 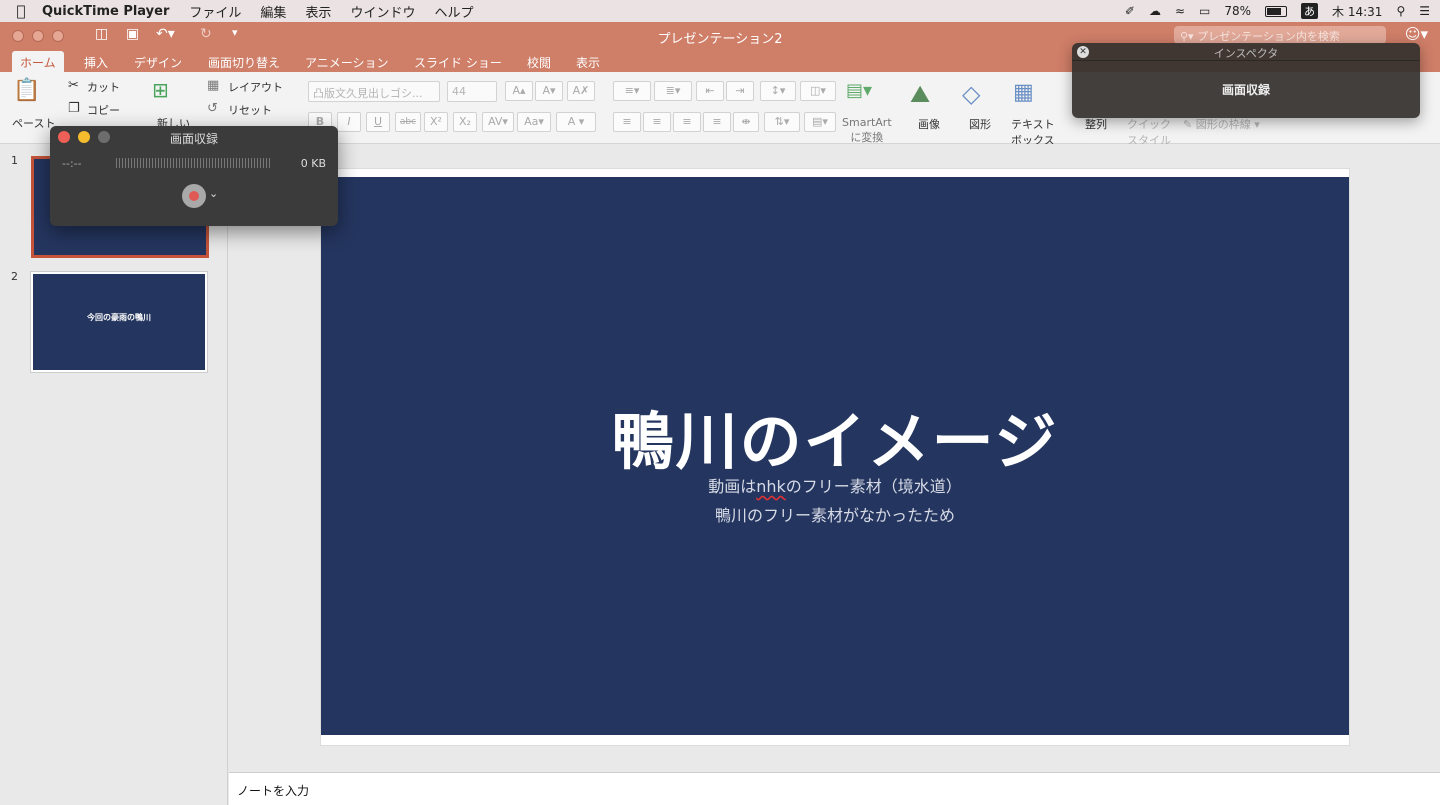 What do you see at coordinates (349, 122) in the screenshot?
I see `italic-icon: I` at bounding box center [349, 122].